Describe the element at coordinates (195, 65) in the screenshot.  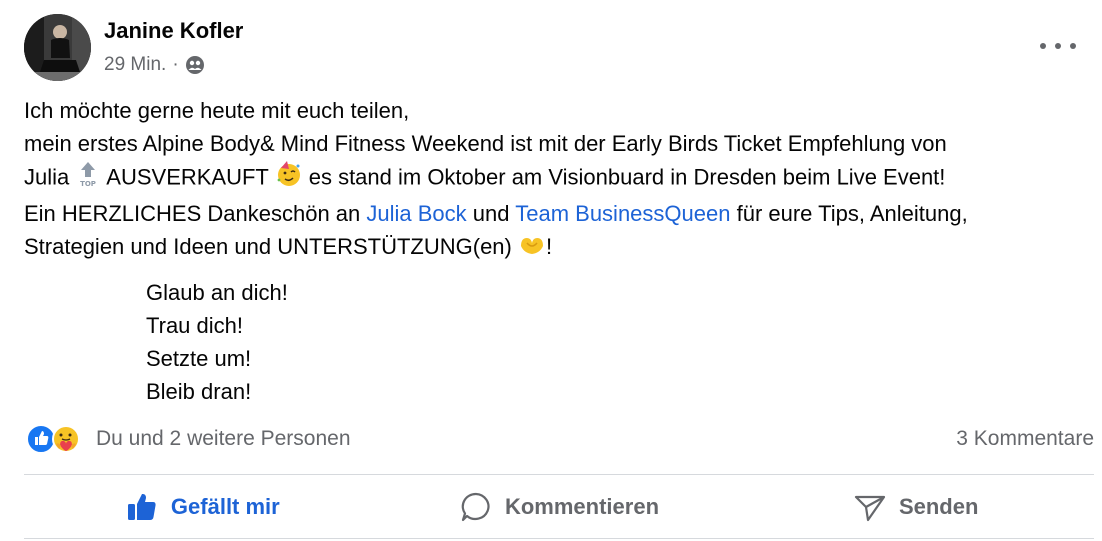
I see `friends-icon` at that location.